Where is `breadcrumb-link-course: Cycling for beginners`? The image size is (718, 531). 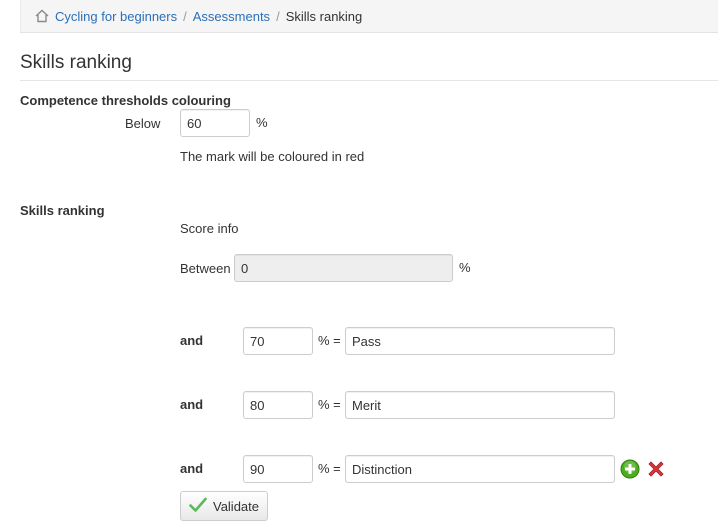 breadcrumb-link-course: Cycling for beginners is located at coordinates (116, 16).